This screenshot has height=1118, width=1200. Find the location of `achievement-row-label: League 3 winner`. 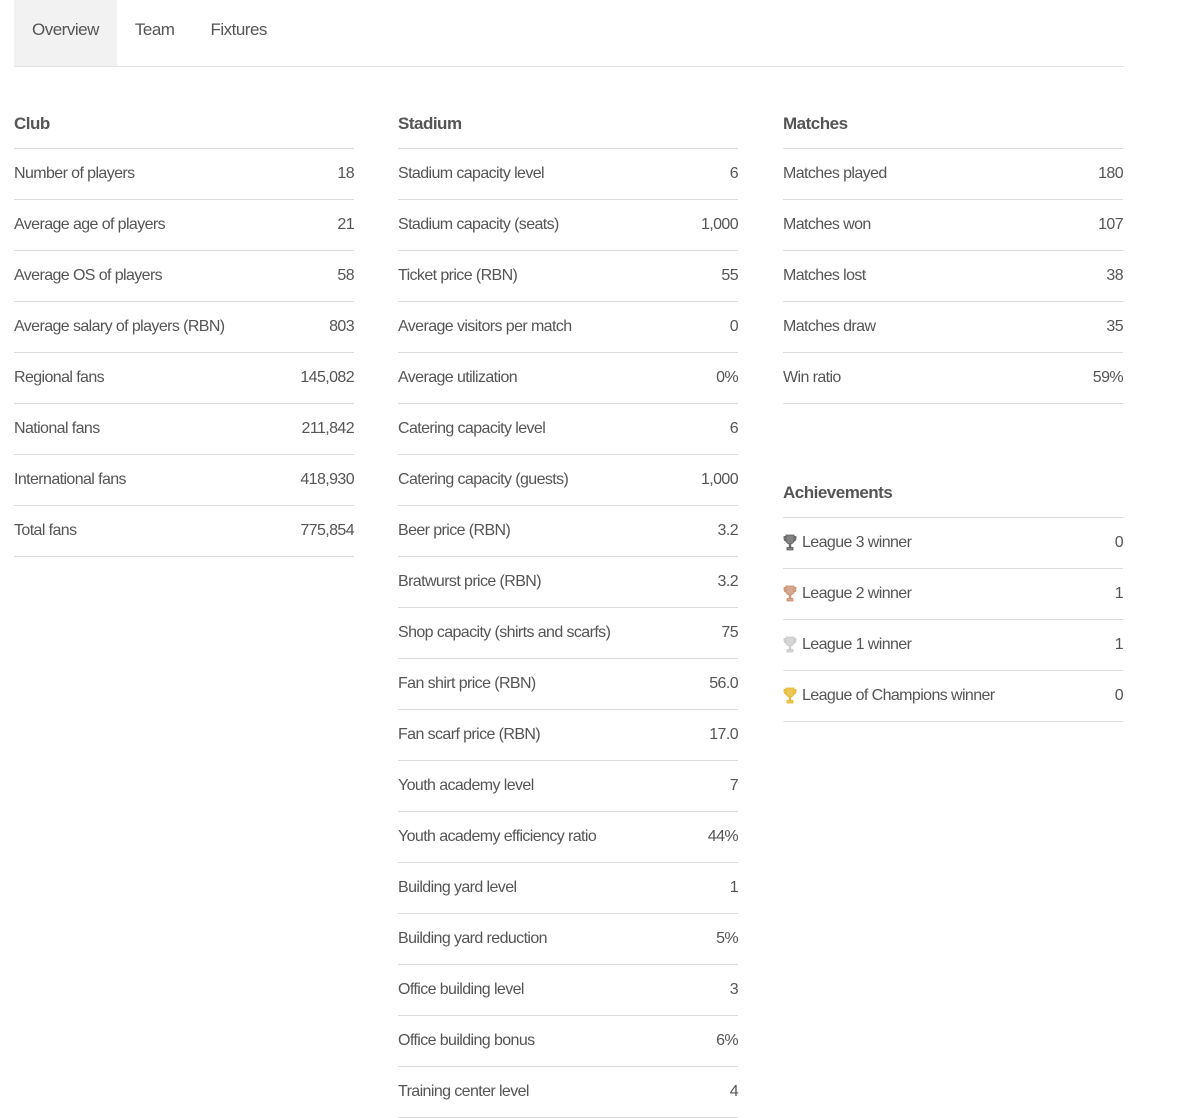

achievement-row-label: League 3 winner is located at coordinates (847, 543).